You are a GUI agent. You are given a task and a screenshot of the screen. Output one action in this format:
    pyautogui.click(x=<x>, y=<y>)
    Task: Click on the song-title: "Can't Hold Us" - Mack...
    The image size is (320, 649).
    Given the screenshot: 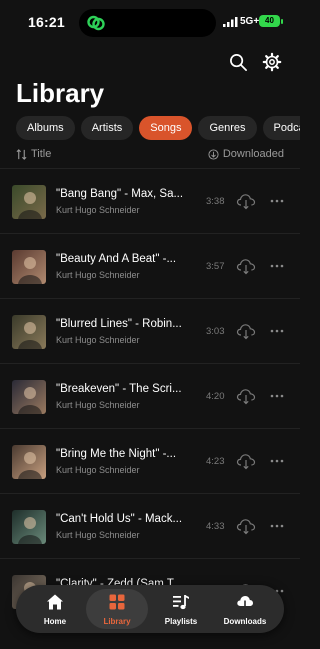 What is the action you would take?
    pyautogui.click(x=119, y=519)
    